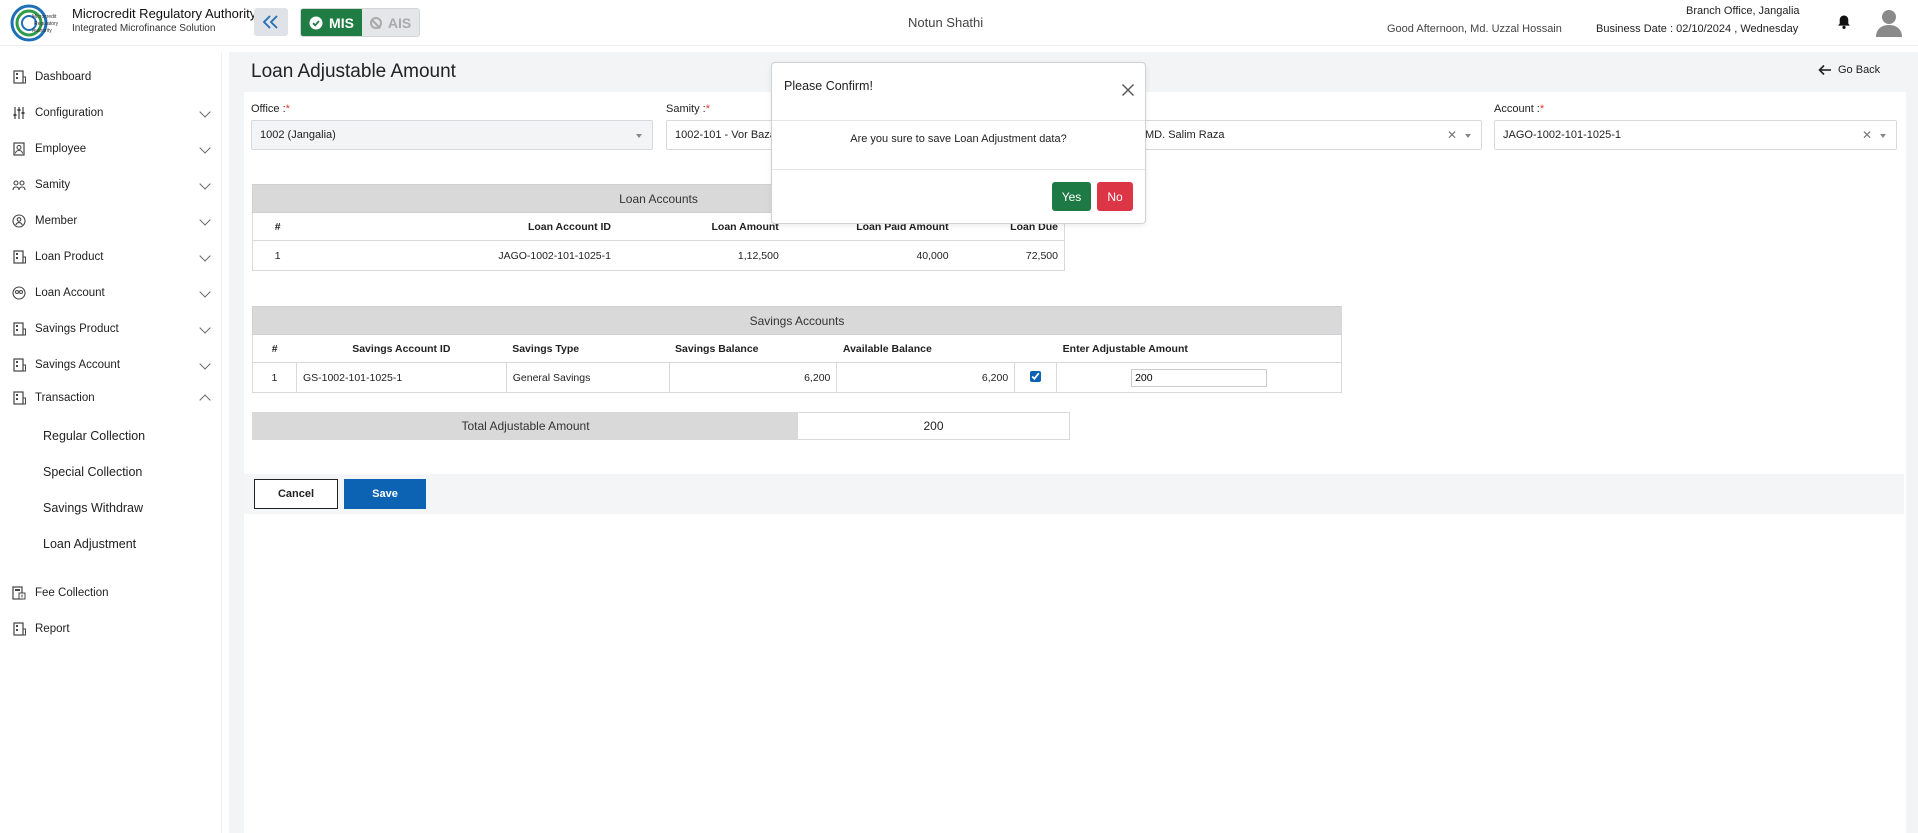 The width and height of the screenshot is (1918, 833). I want to click on select-checkbox-cell, so click(1036, 377).